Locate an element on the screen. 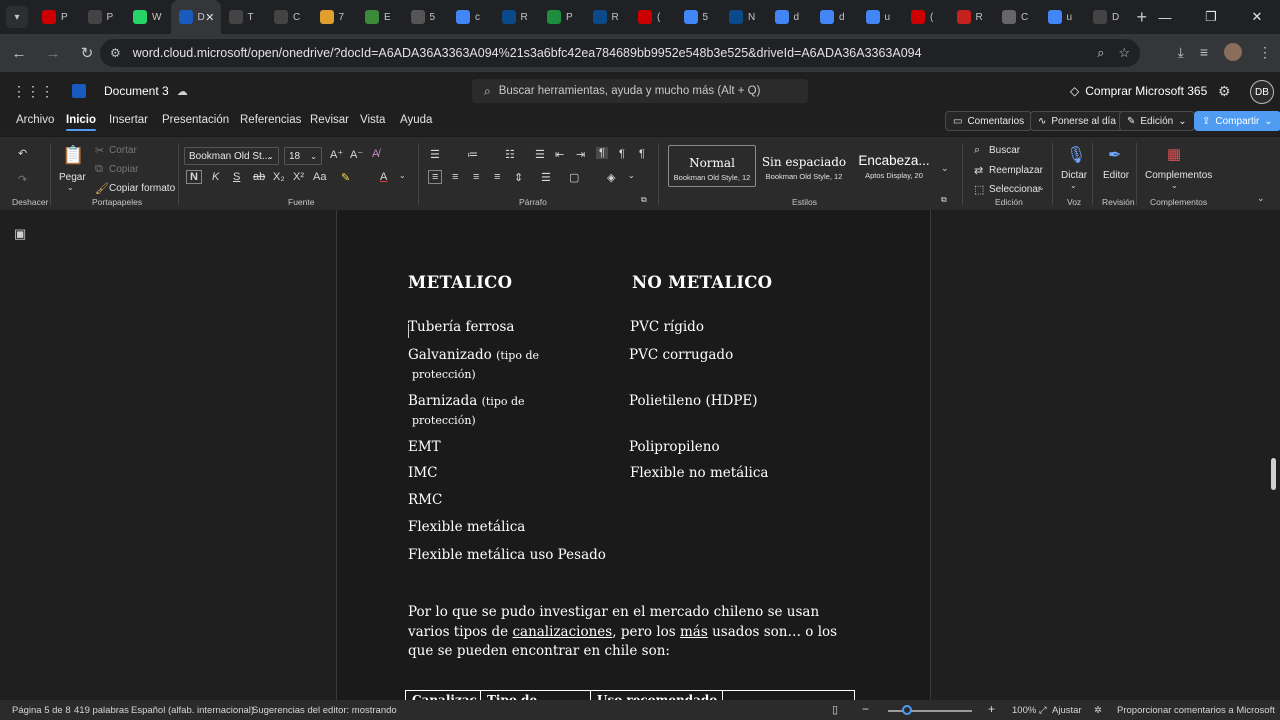 The width and height of the screenshot is (1280, 720). copy-icon: ⧉ is located at coordinates (99, 169).